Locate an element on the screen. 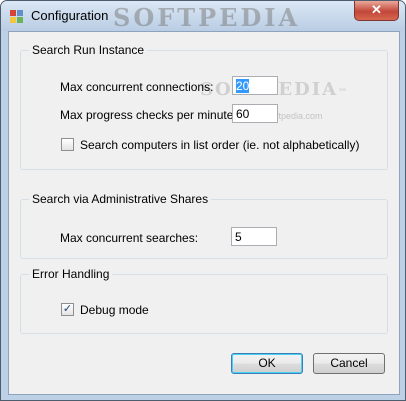 This screenshot has height=401, width=406. title-watermark: SOFTPEDIA is located at coordinates (207, 17).